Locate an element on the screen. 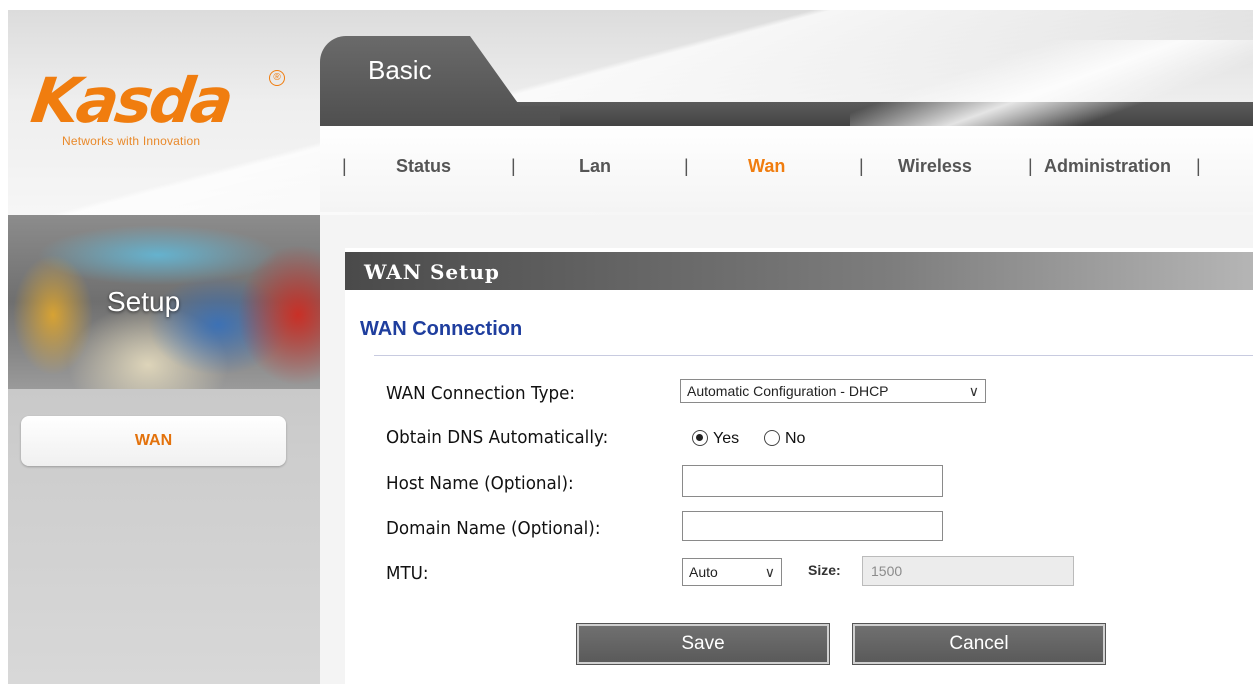 The width and height of the screenshot is (1253, 684). connection-type-label: WAN Connection Type: is located at coordinates (481, 393).